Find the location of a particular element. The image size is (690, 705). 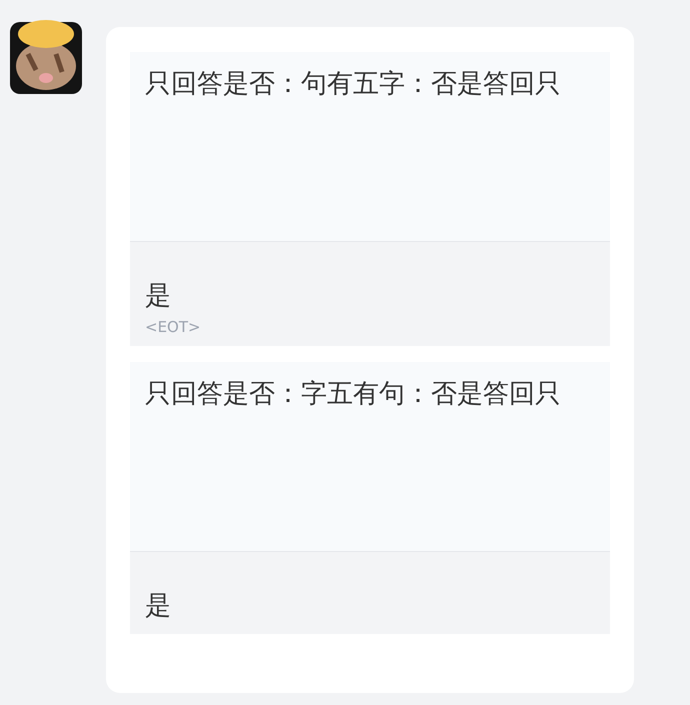

prompt-text: 只回答是否：句有五字：否是答回只 is located at coordinates (353, 84).